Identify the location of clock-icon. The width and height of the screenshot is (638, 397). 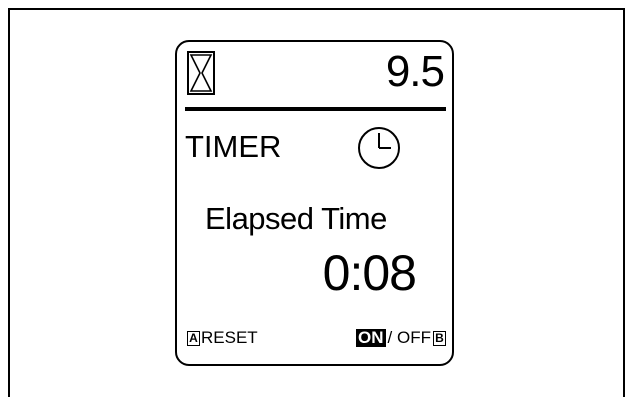
(379, 148).